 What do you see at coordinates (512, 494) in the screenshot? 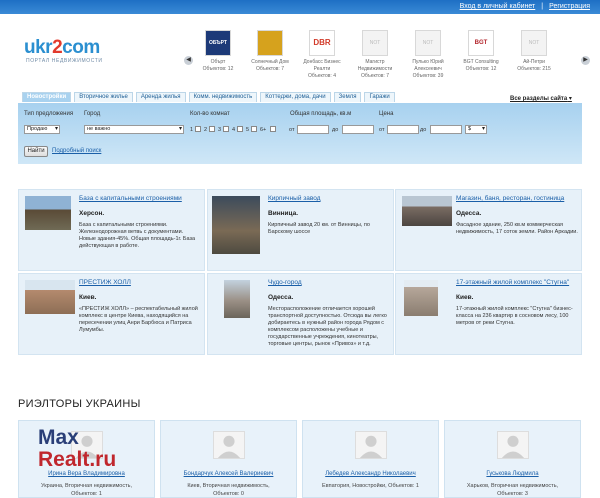
I see `realtor-count: Объектов: 3` at bounding box center [512, 494].